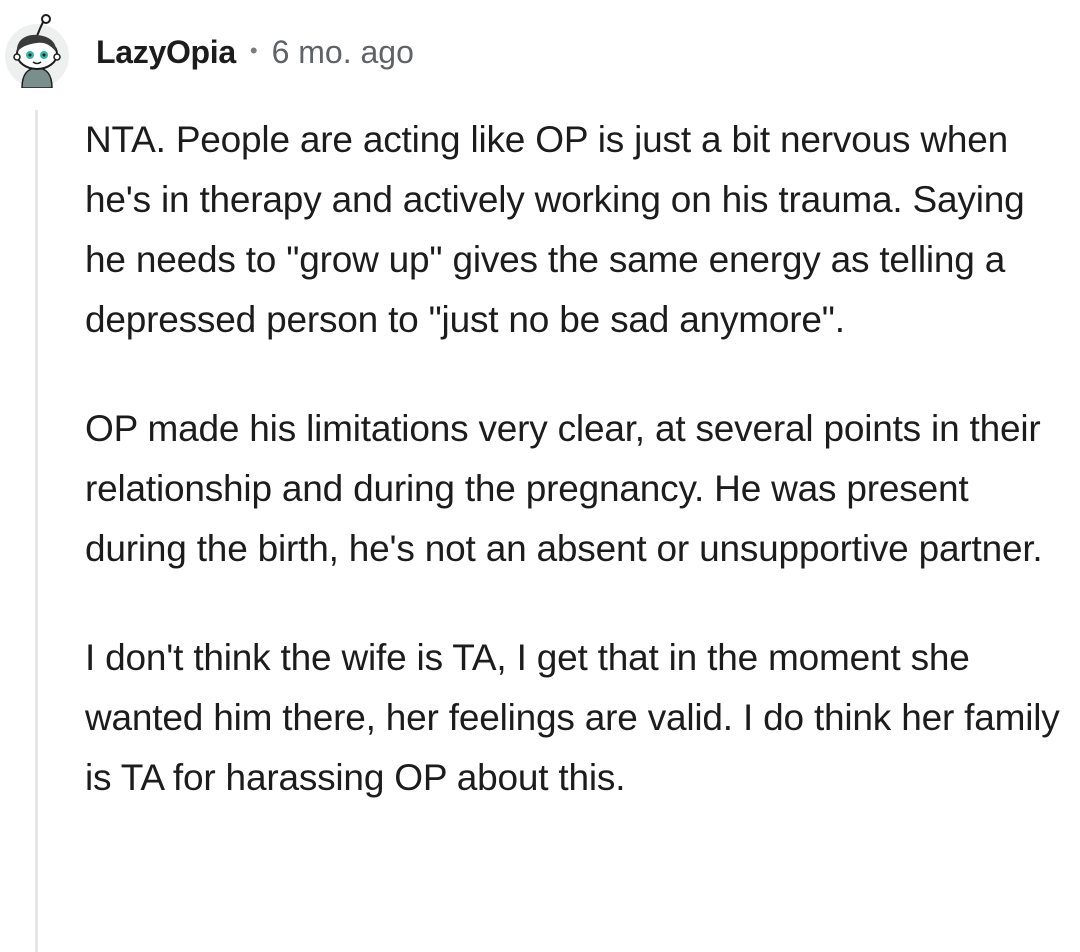 The width and height of the screenshot is (1080, 952). What do you see at coordinates (37, 51) in the screenshot?
I see `reddit-snoo-avatar-icon` at bounding box center [37, 51].